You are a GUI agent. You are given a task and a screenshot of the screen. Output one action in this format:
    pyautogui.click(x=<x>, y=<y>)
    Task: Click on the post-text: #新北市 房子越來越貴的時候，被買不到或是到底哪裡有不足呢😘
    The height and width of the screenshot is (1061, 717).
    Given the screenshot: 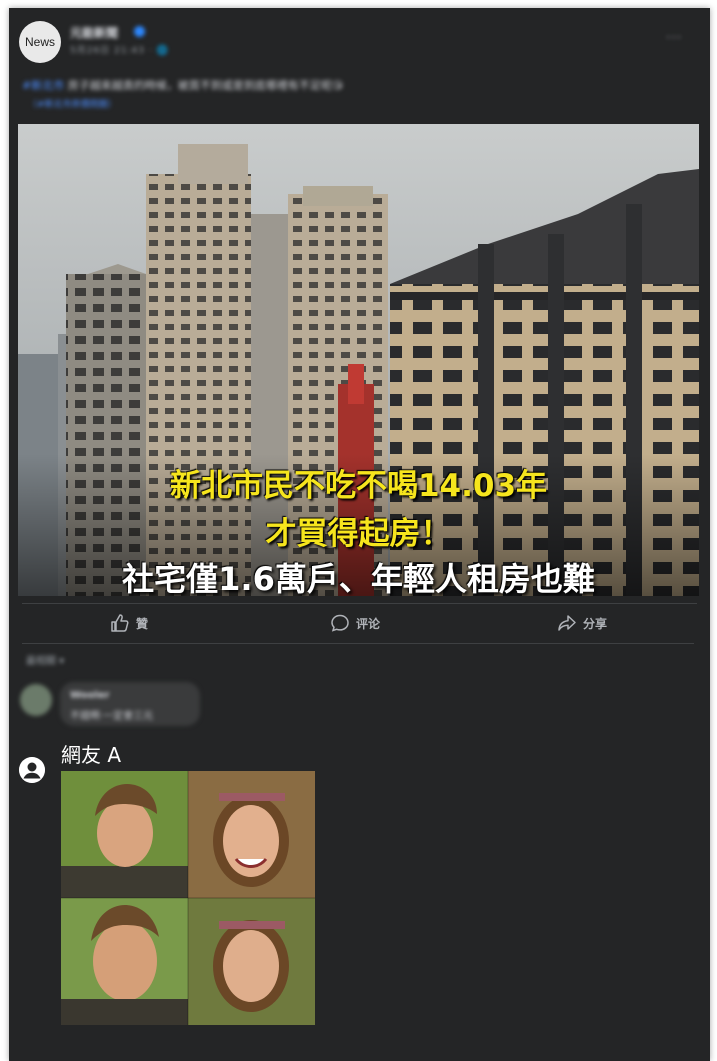 What is the action you would take?
    pyautogui.click(x=292, y=85)
    